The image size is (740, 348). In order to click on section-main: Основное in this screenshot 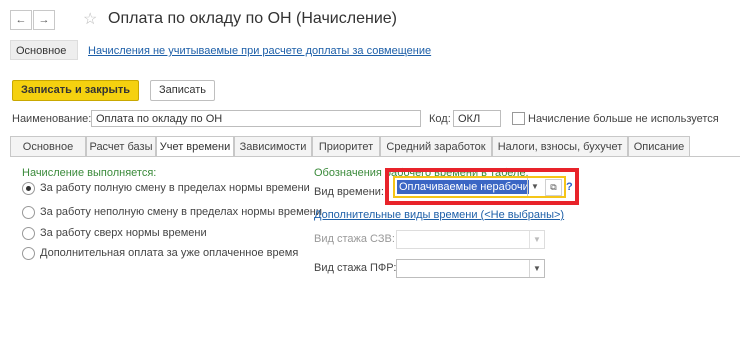, I will do `click(41, 51)`.